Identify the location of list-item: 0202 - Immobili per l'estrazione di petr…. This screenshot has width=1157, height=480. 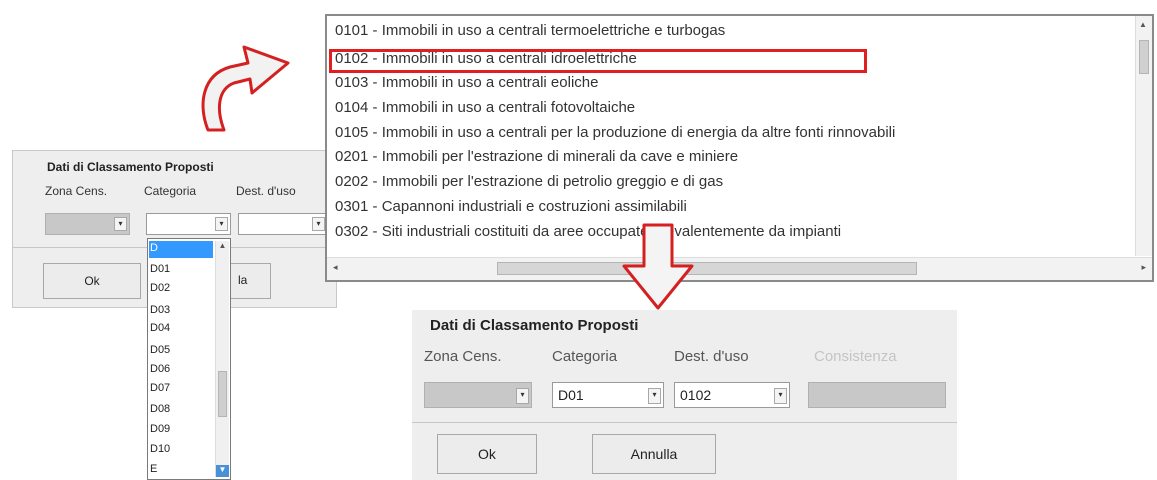
(529, 181).